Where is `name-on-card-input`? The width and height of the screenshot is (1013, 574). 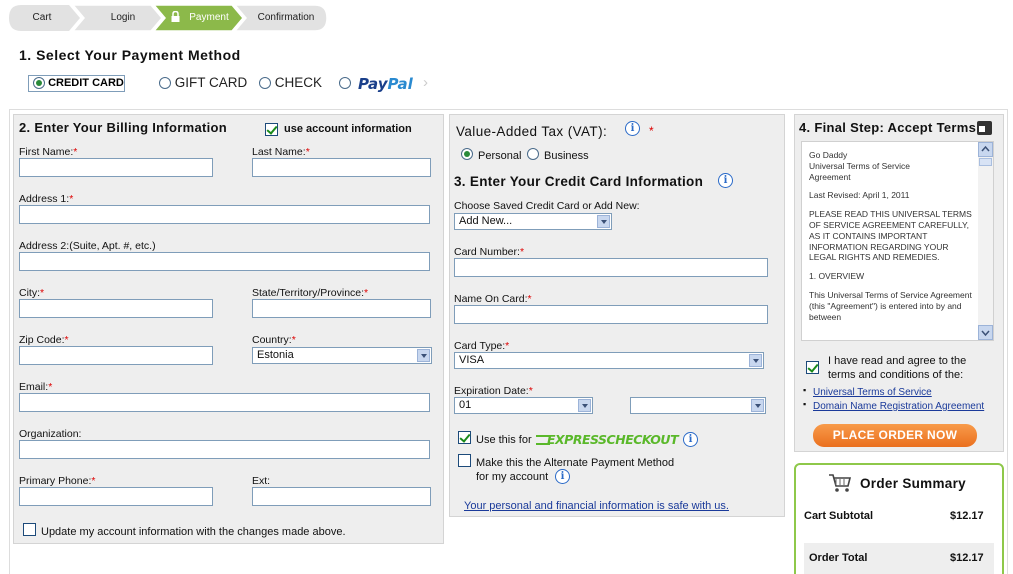
name-on-card-input is located at coordinates (611, 314).